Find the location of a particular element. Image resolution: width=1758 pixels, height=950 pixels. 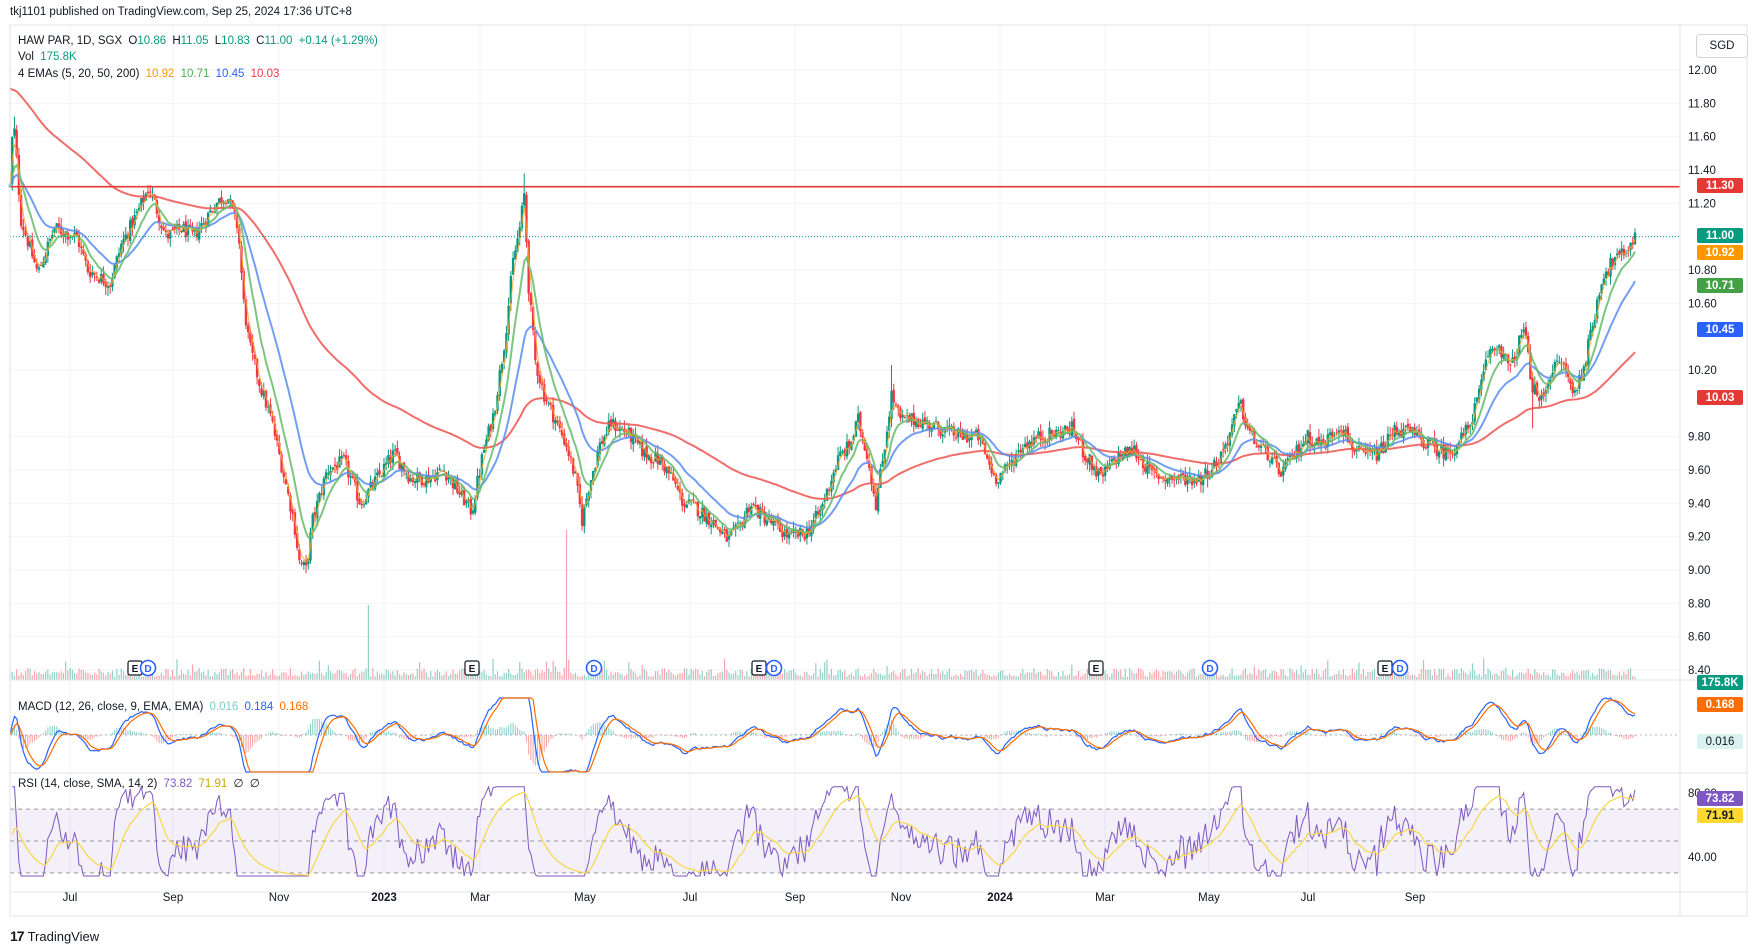

legend-macd-label: MACD (12, 26, close, 9, EMA, EMA) is located at coordinates (110, 707).